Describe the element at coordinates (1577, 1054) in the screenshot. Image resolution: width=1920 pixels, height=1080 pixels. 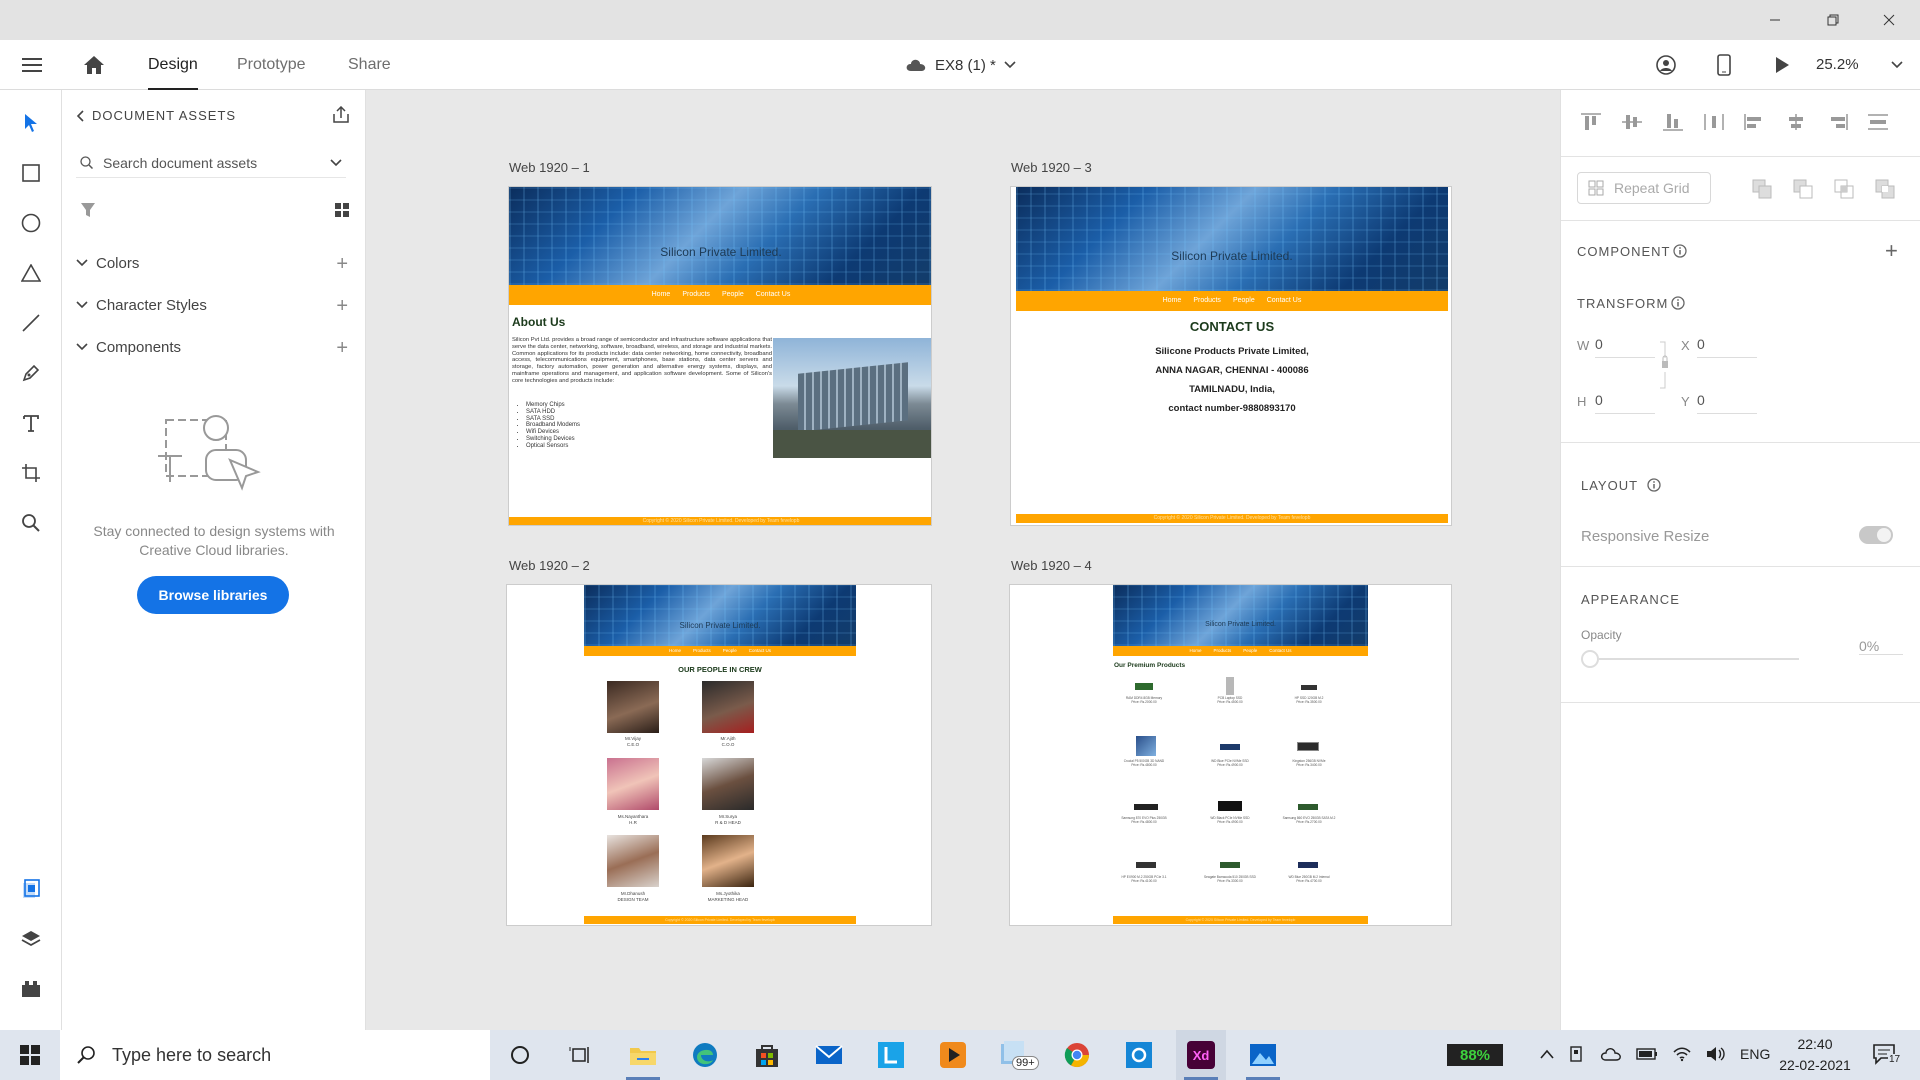
I see `device-icon` at that location.